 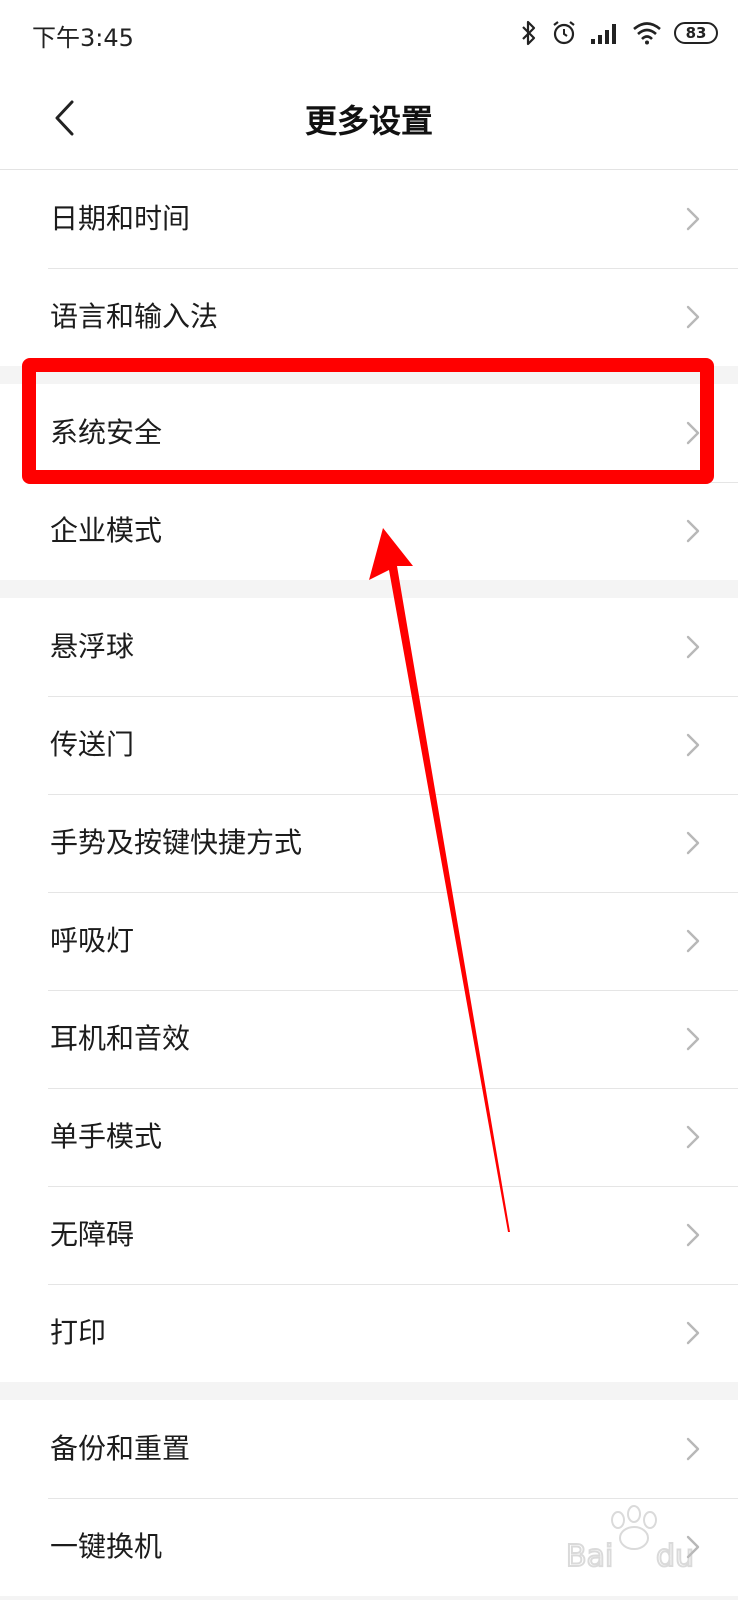 I want to click on settings-item-enterprise-mode: 企业模式, so click(x=369, y=531).